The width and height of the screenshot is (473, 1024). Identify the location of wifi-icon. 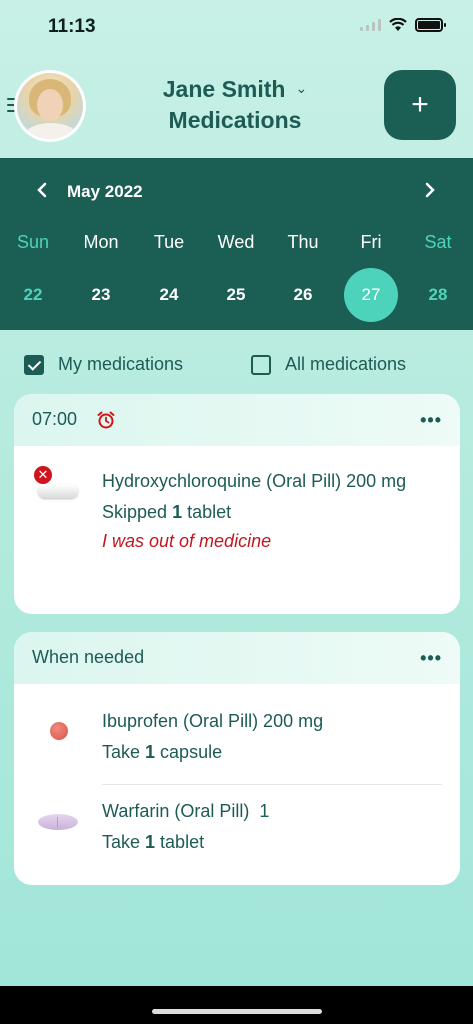
(398, 24).